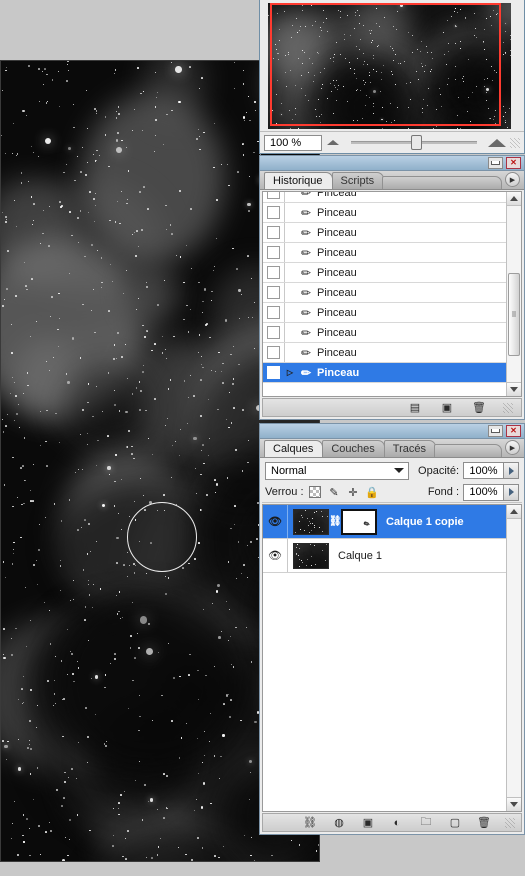 This screenshot has width=525, height=876. I want to click on new-group-button: 🗀, so click(426, 822).